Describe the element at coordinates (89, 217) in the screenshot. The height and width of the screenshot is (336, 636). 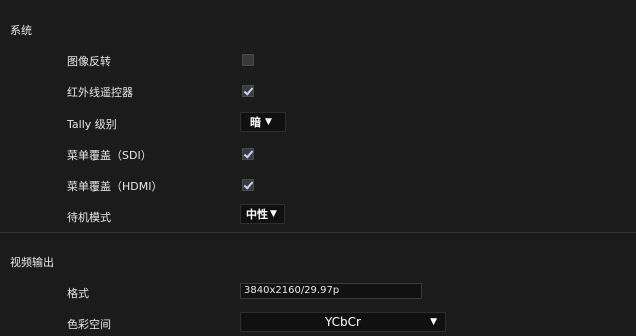
I see `standby-label: 待机模式` at that location.